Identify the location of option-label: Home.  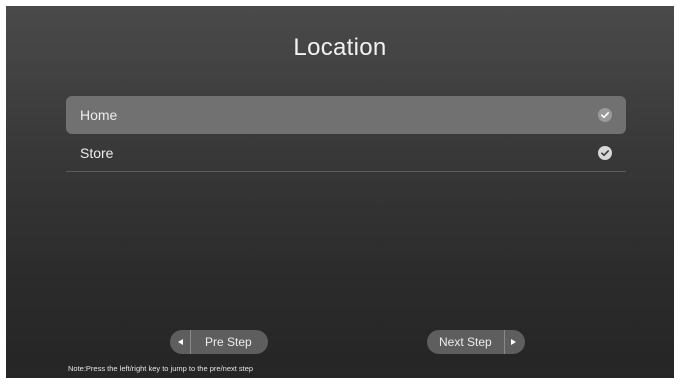
(99, 115).